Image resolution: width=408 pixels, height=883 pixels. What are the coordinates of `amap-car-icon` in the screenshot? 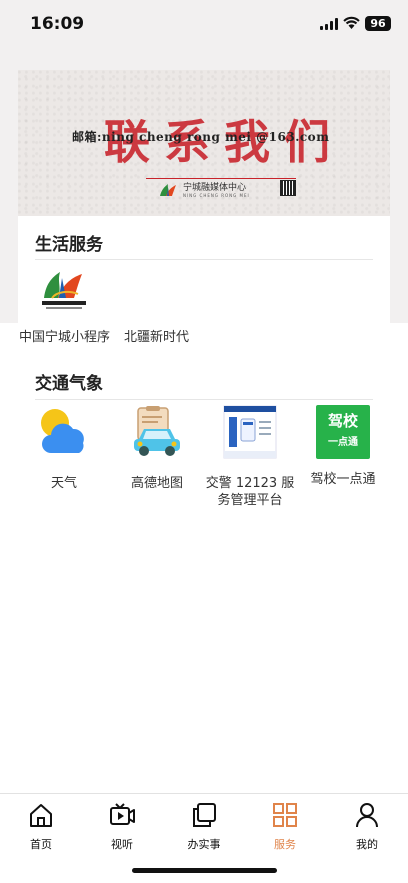 It's located at (157, 431).